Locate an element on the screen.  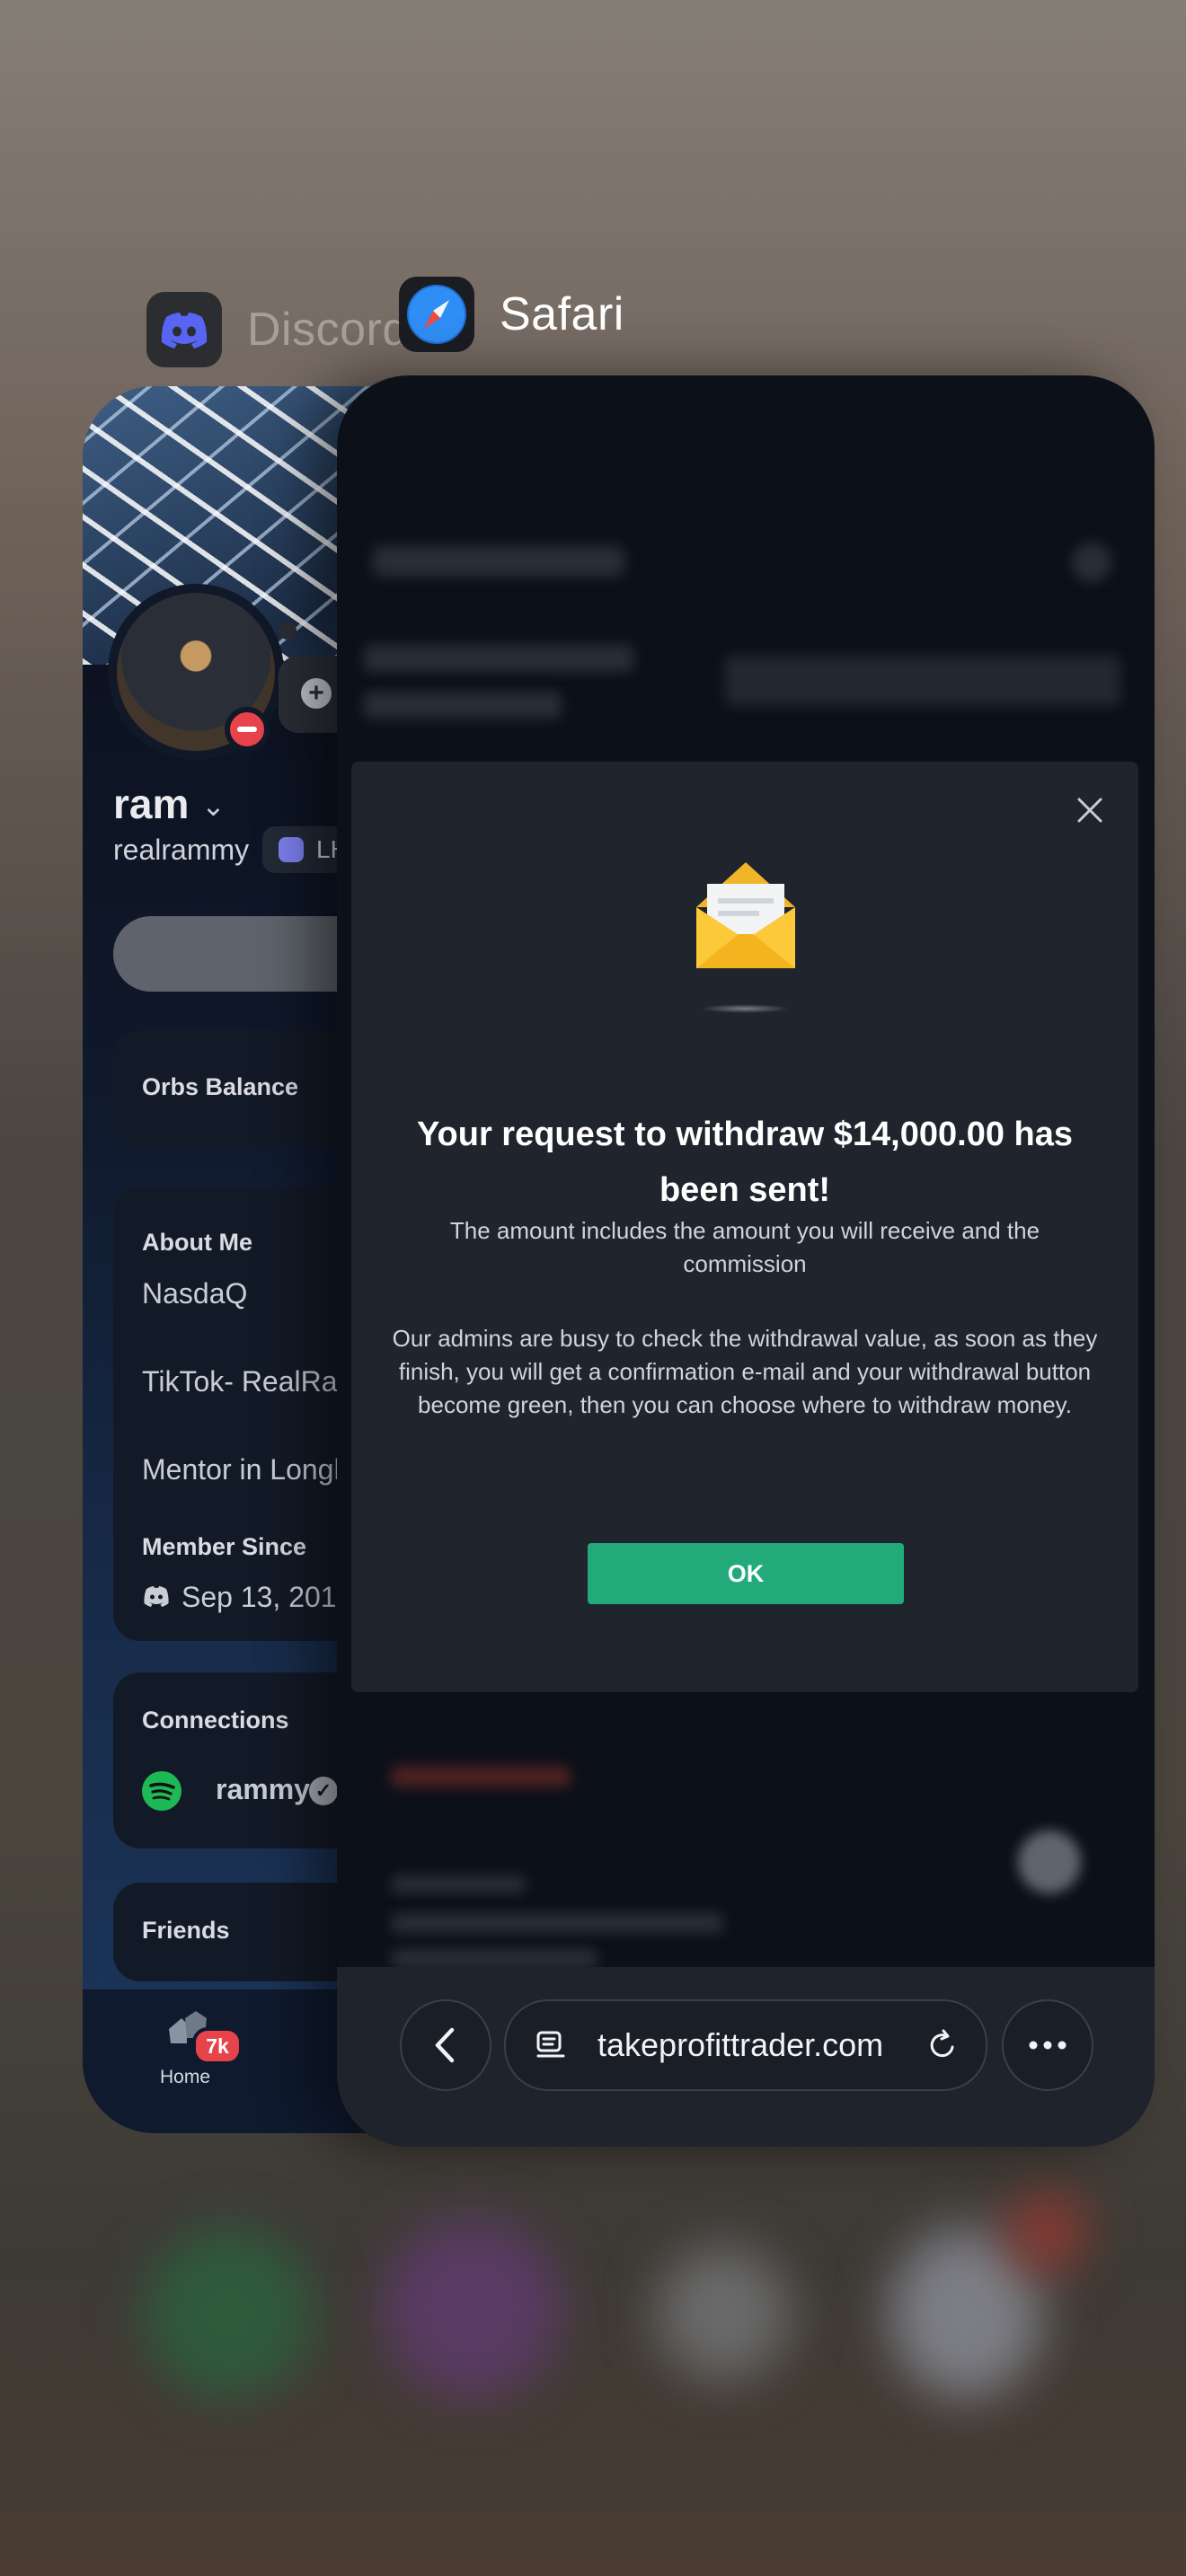
safari-toolbar: takeprofittrader.com is located at coordinates (746, 2057).